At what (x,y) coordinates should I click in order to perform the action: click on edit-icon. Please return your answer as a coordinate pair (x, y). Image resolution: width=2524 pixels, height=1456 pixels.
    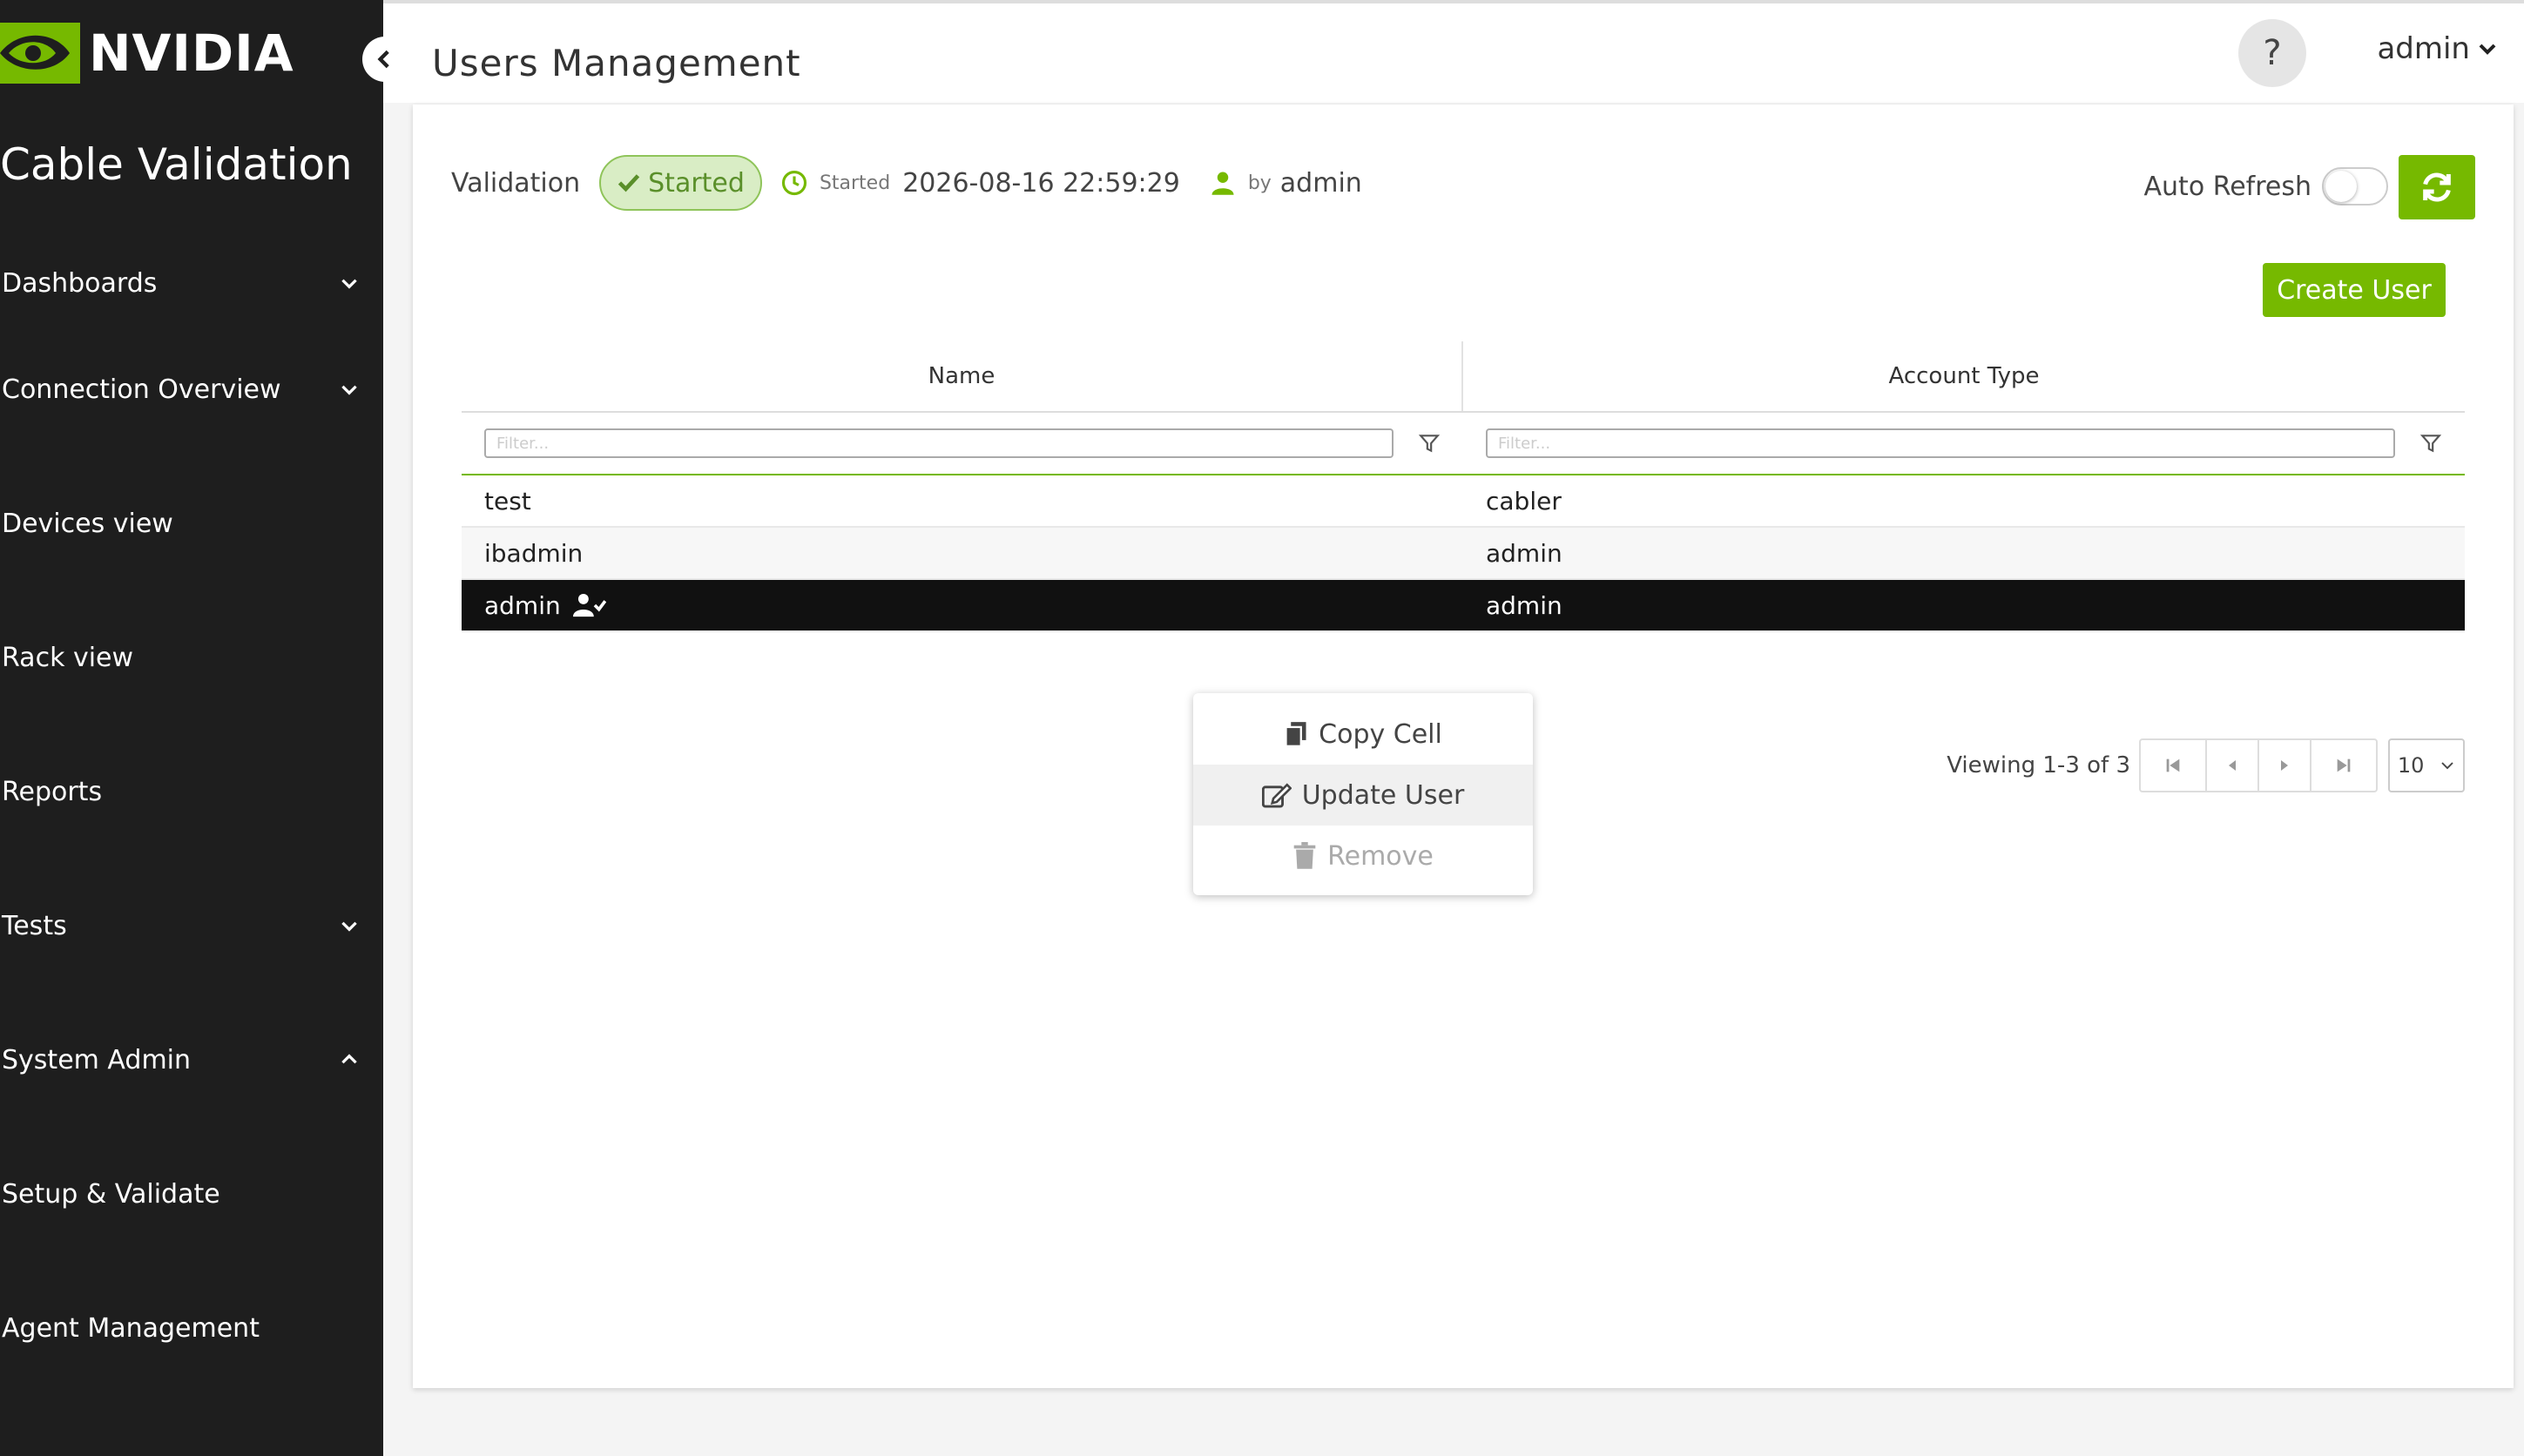
    Looking at the image, I should click on (1276, 795).